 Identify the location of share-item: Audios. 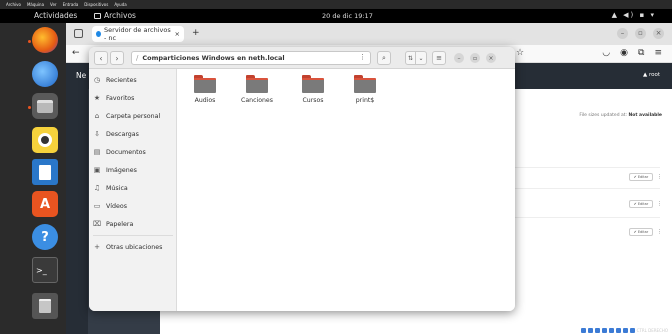
(205, 89).